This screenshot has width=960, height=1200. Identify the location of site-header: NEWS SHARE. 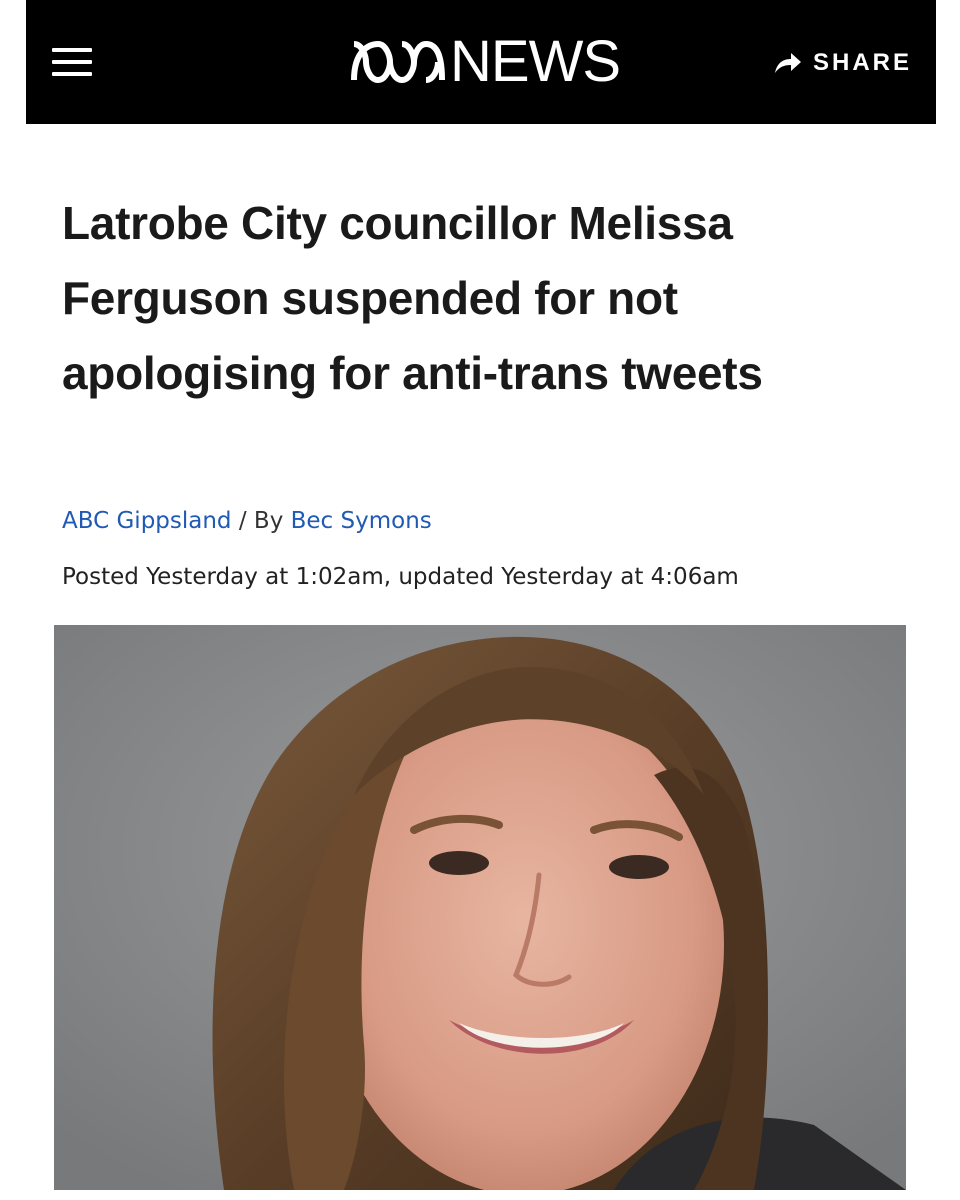
(481, 62).